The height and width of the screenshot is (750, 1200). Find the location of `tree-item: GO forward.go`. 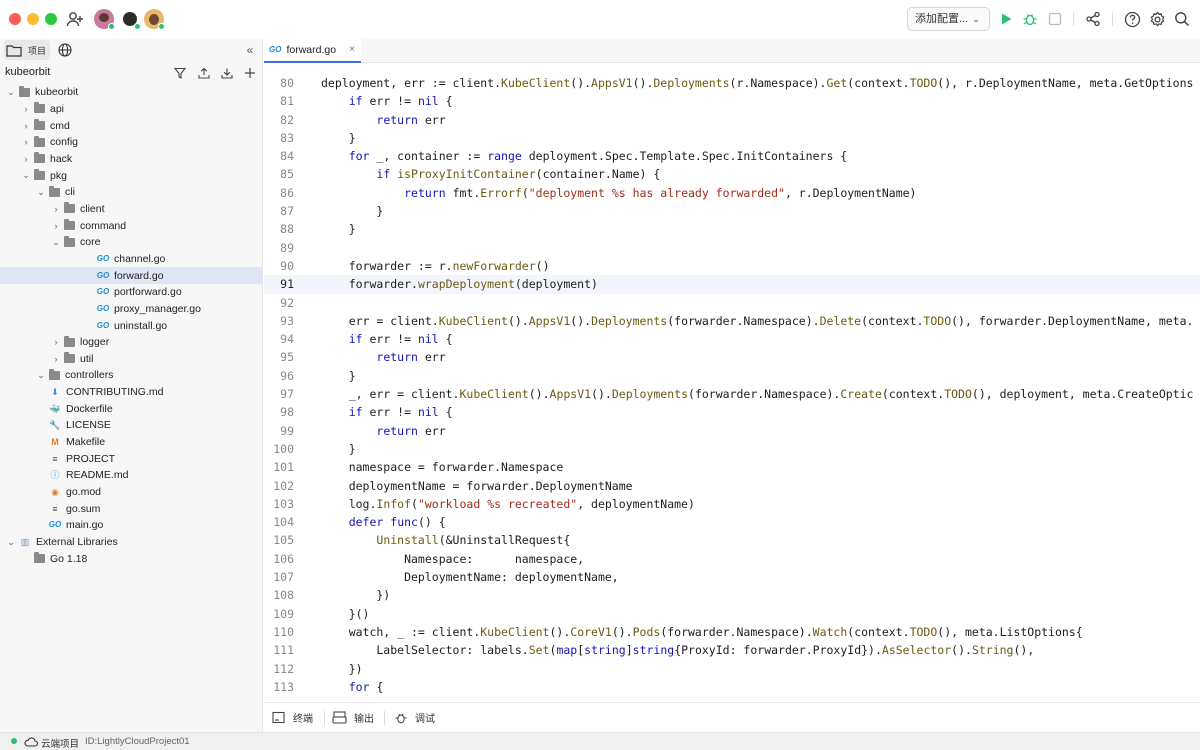

tree-item: GO forward.go is located at coordinates (131, 275).